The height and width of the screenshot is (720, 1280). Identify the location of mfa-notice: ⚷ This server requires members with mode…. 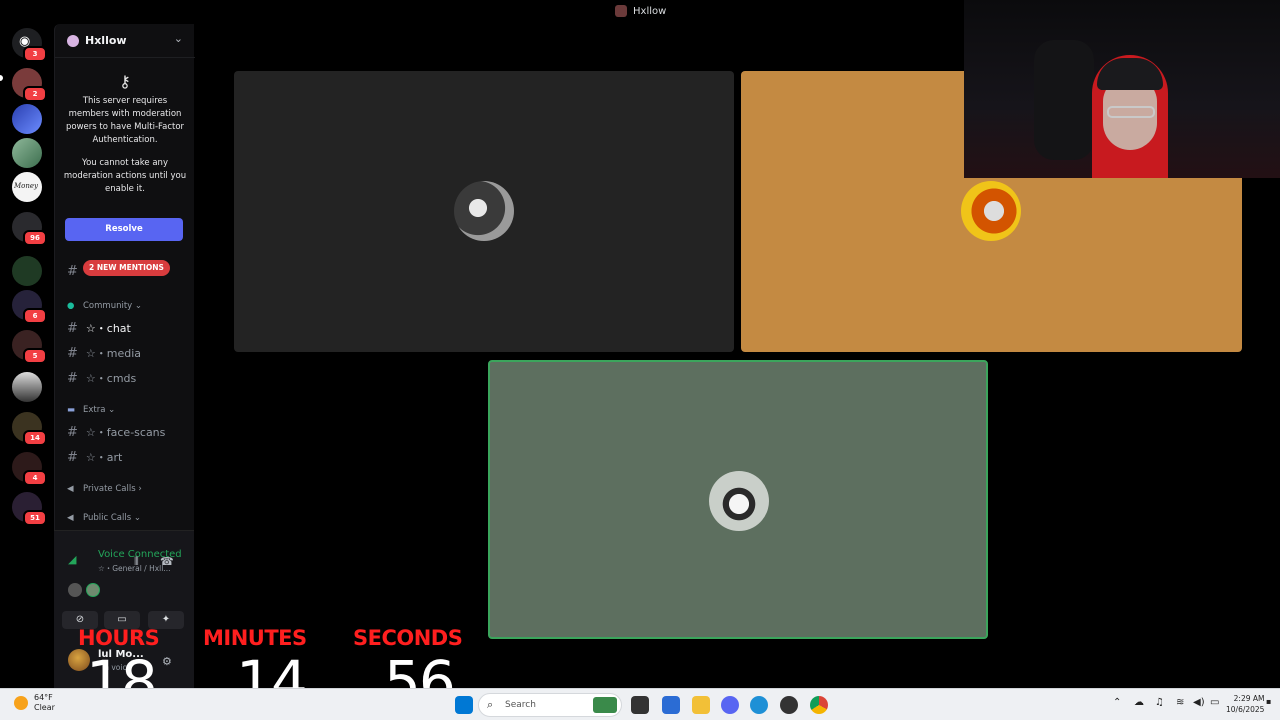
(125, 133).